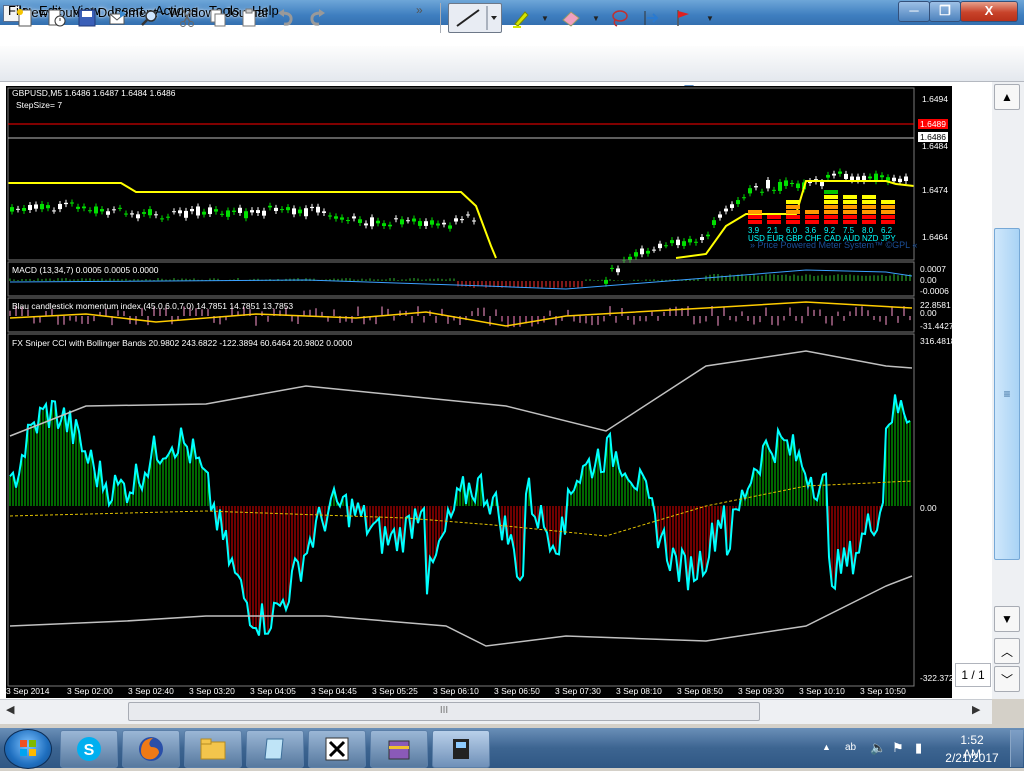 This screenshot has height=771, width=1024. I want to click on insert-space-icon, so click(651, 18).